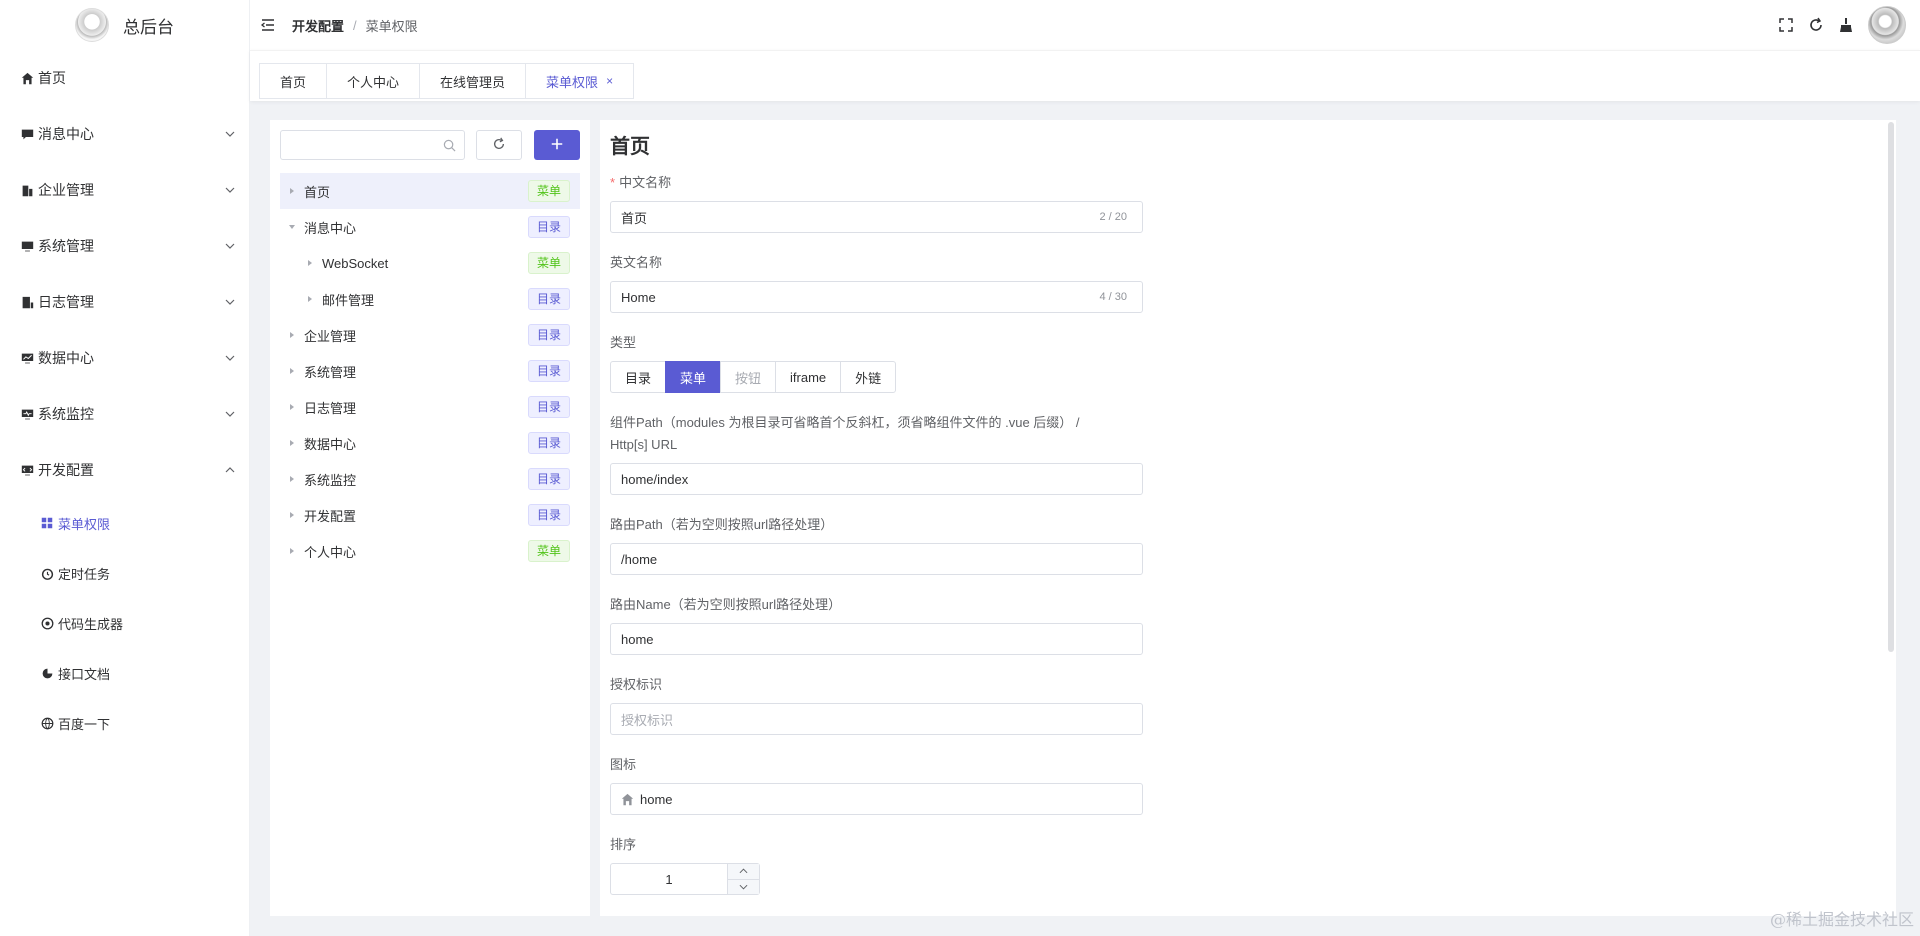  Describe the element at coordinates (124, 190) in the screenshot. I see `sidebar-item-enterprise: 企业管理` at that location.